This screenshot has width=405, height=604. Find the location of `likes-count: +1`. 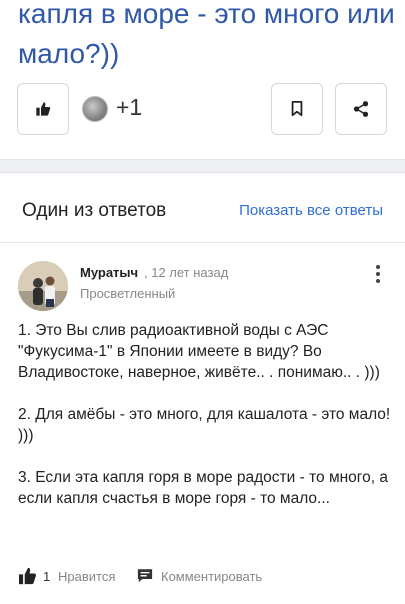

likes-count: +1 is located at coordinates (129, 107).